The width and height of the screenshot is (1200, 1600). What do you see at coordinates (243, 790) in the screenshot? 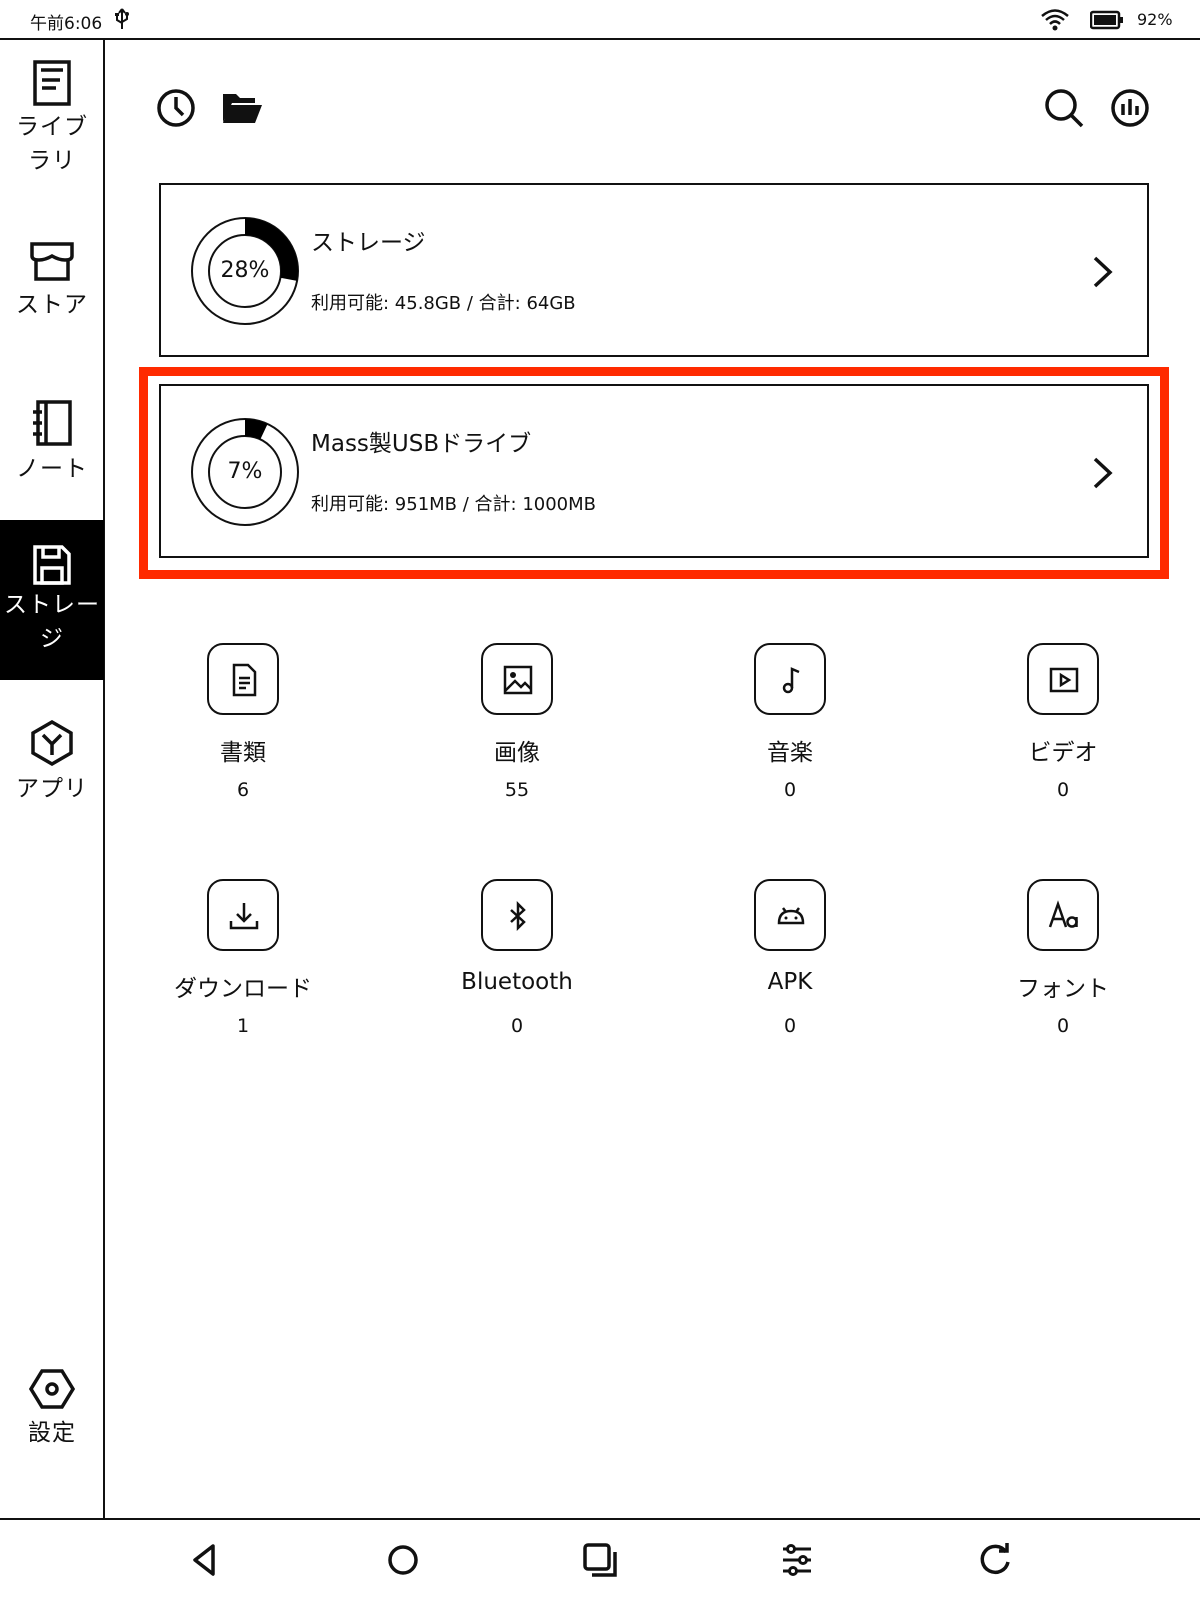
I see `category-count: 6` at bounding box center [243, 790].